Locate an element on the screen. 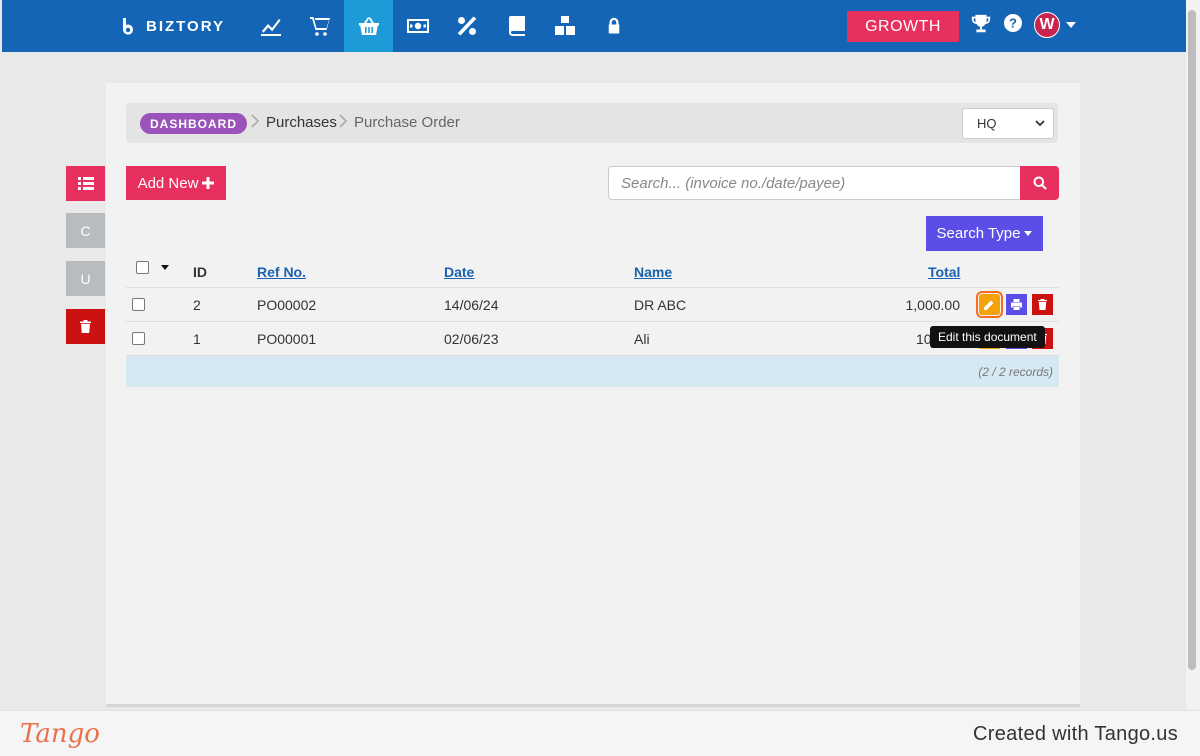 This screenshot has height=756, width=1200. brand-logo: BIZTORY is located at coordinates (172, 26).